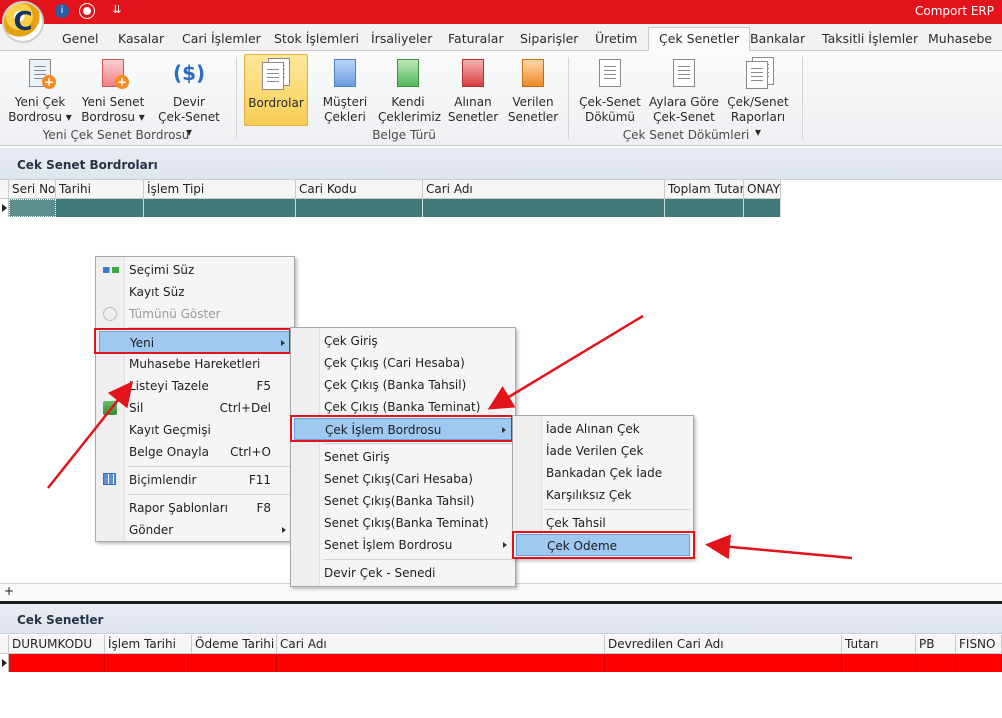 The image size is (1002, 718). I want to click on menu-item-senet-giris: Senet Giriş, so click(403, 457).